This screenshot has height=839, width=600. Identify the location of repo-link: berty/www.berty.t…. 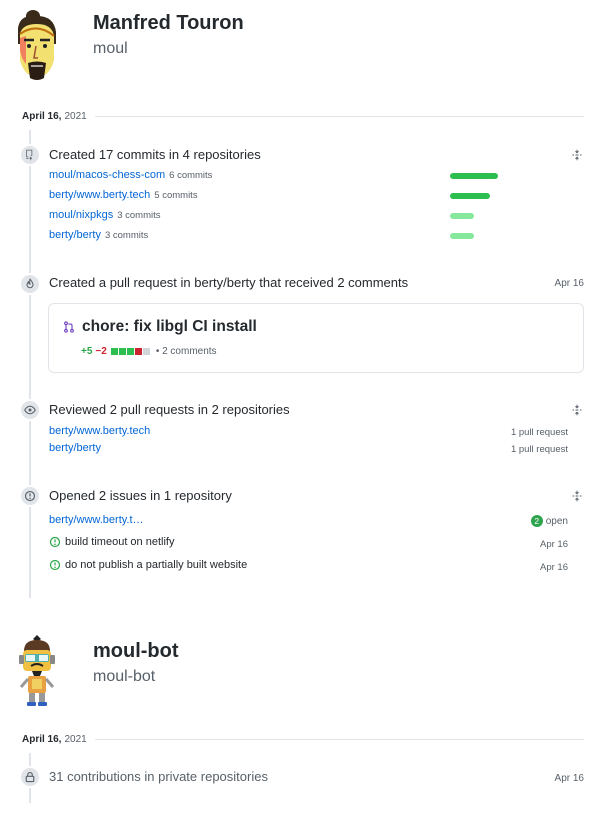
(96, 520).